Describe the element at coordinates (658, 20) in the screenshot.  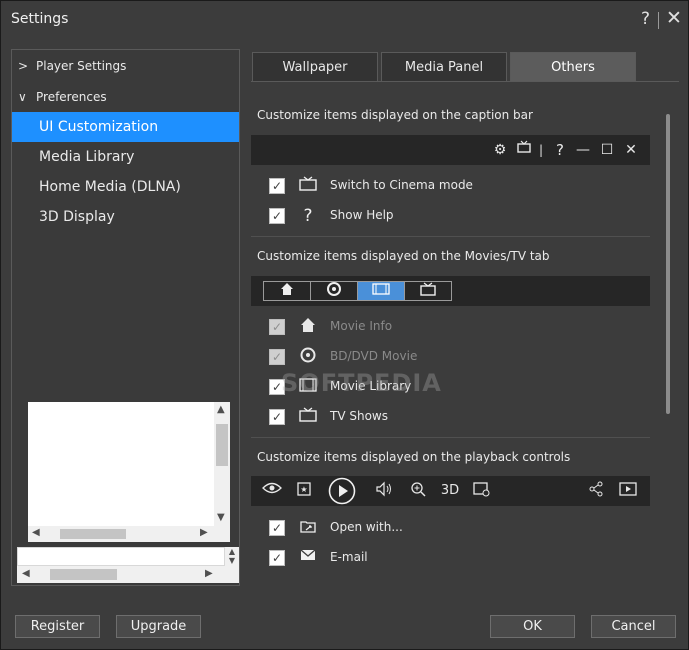
I see `title-separator` at that location.